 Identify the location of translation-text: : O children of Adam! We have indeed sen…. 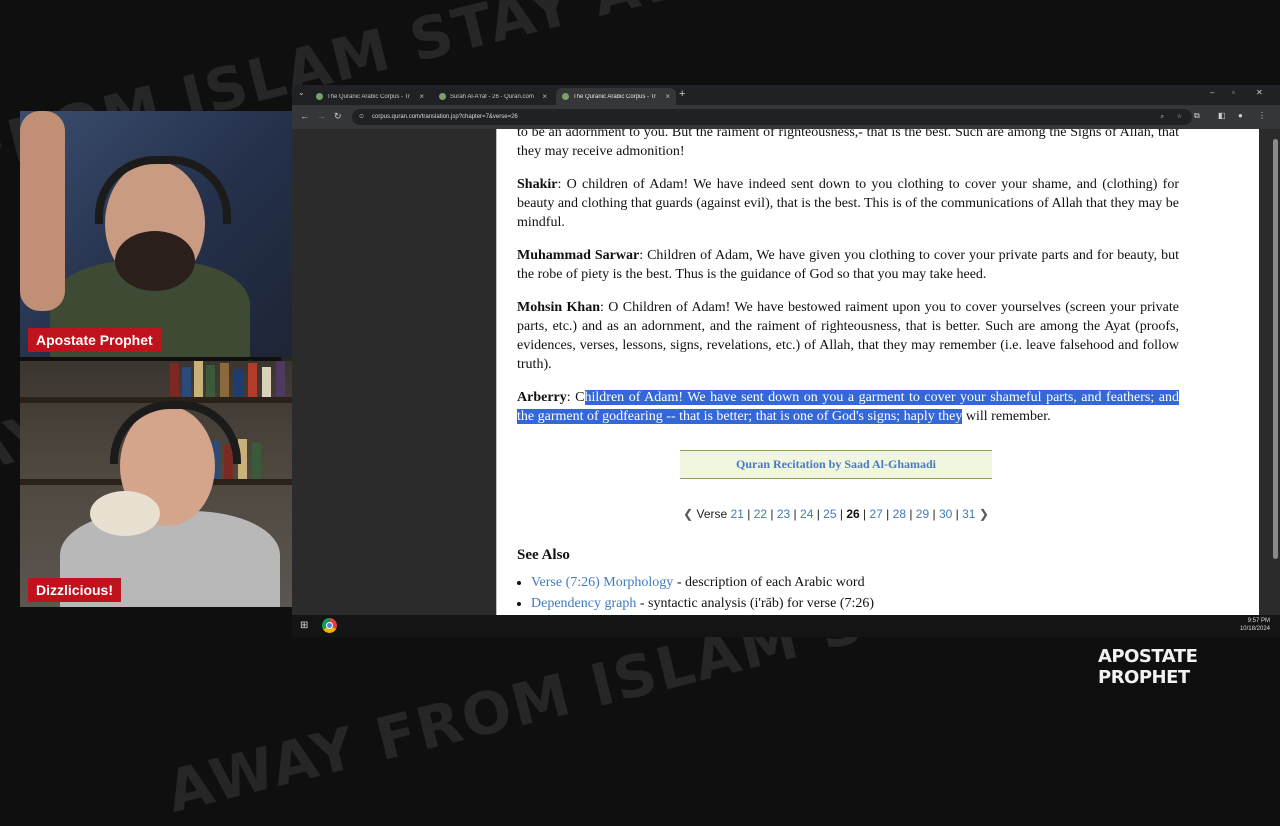
(848, 203).